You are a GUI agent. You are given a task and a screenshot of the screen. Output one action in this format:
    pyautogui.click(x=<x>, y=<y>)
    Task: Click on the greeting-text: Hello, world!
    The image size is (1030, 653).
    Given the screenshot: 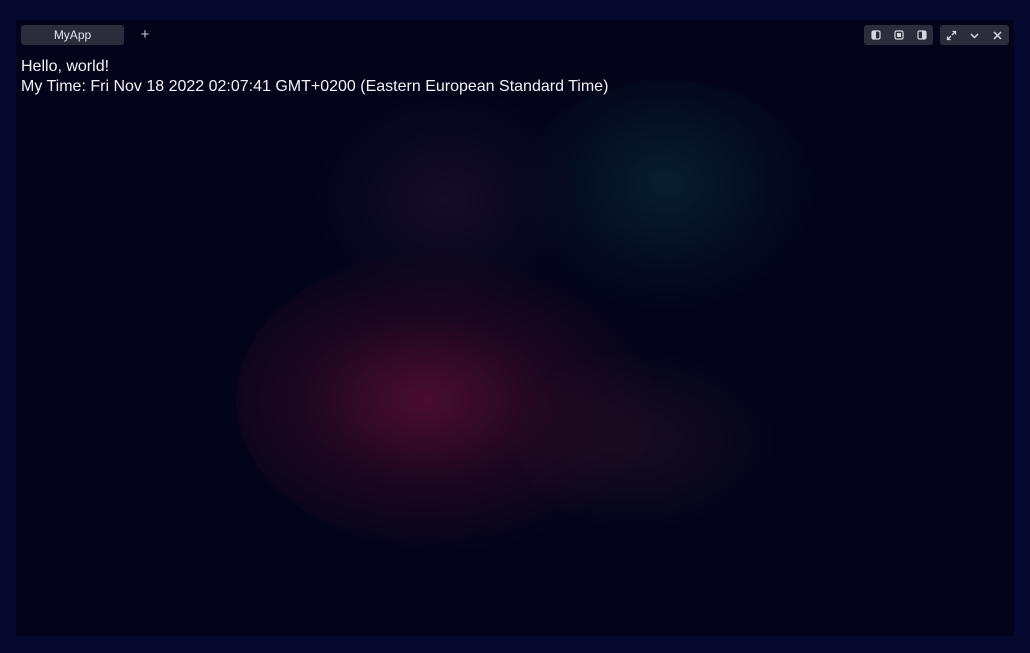 What is the action you would take?
    pyautogui.click(x=65, y=66)
    